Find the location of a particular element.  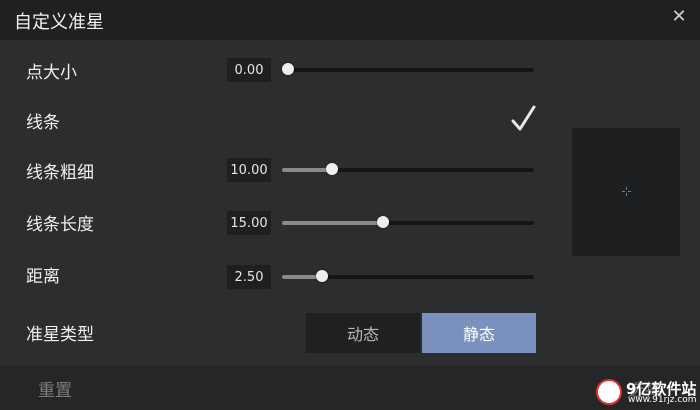

distance-label: 距离 is located at coordinates (43, 277).